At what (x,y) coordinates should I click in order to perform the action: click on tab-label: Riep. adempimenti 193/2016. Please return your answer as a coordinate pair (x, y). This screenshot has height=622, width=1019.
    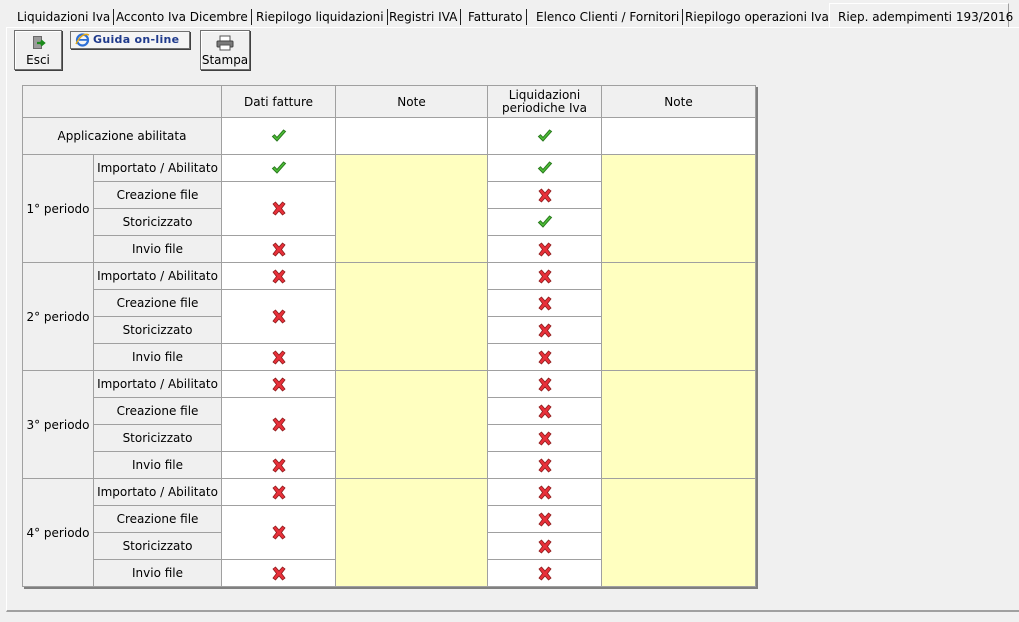
    Looking at the image, I should click on (926, 17).